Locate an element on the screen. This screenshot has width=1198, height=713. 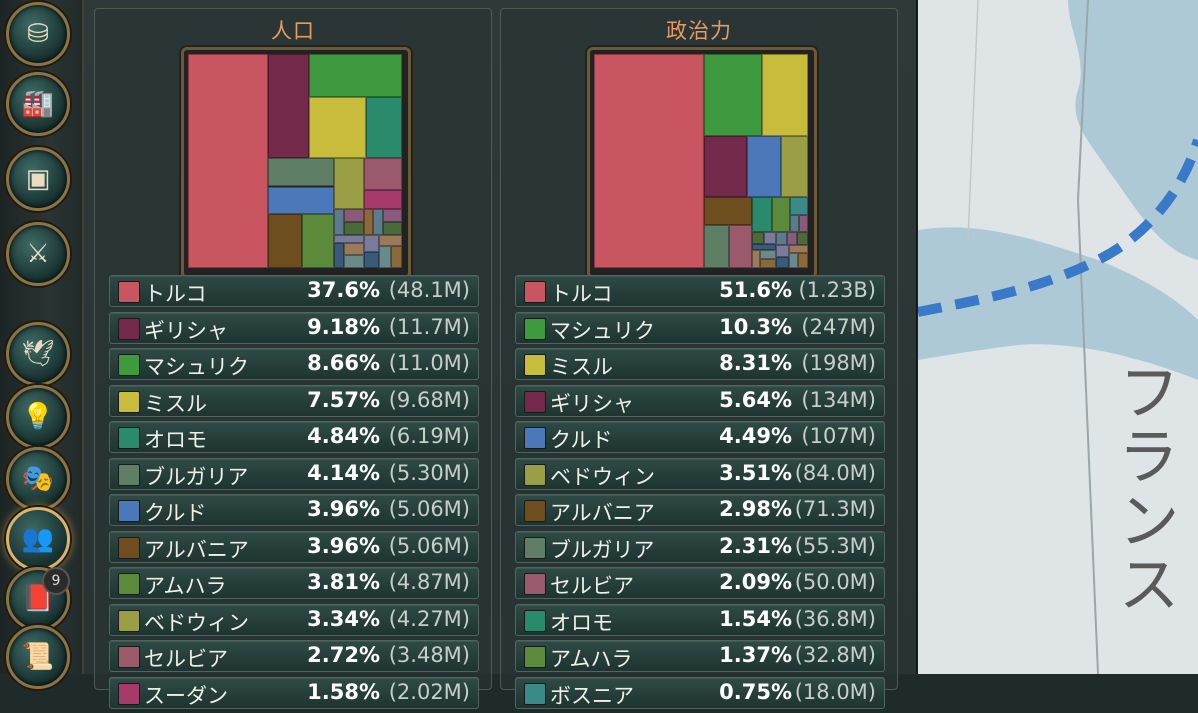
share-percent: 4.84% is located at coordinates (343, 436).